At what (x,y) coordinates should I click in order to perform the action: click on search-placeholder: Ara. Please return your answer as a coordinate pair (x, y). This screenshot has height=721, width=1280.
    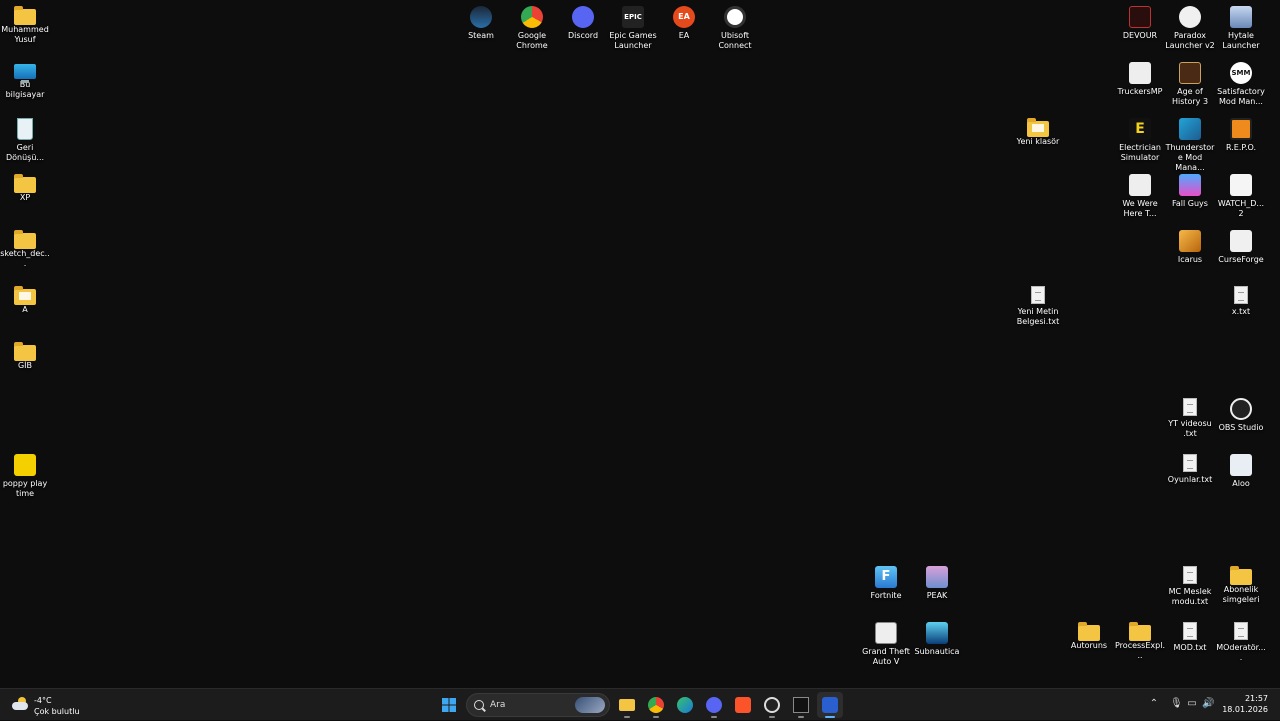
    Looking at the image, I should click on (498, 705).